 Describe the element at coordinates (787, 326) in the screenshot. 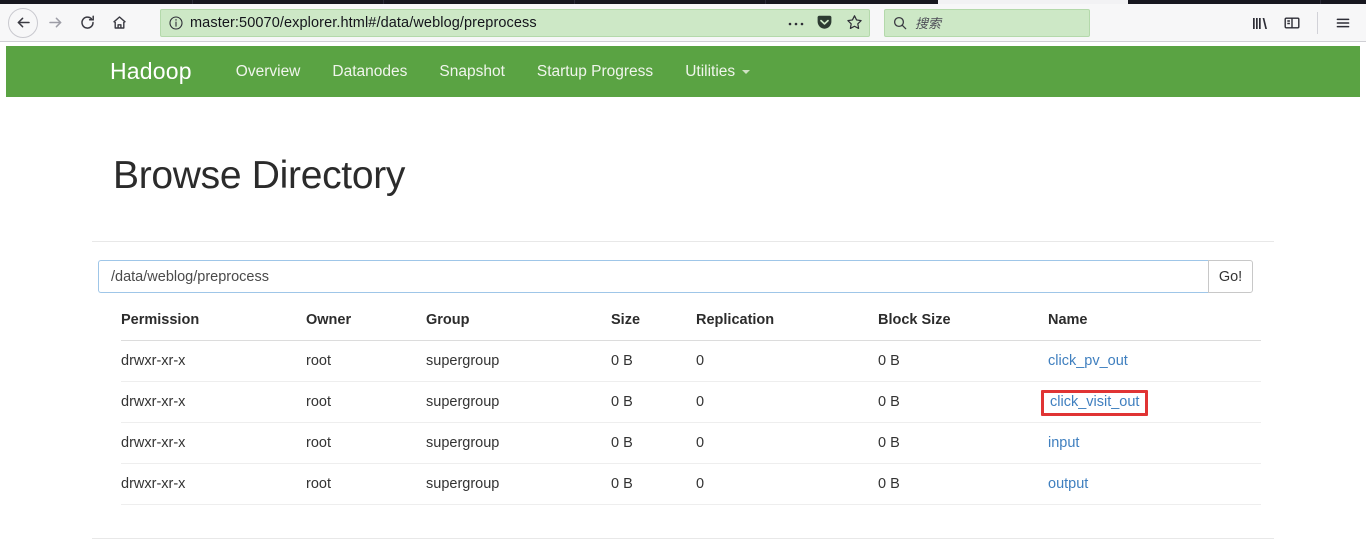

I see `column-header-replication: Replication` at that location.